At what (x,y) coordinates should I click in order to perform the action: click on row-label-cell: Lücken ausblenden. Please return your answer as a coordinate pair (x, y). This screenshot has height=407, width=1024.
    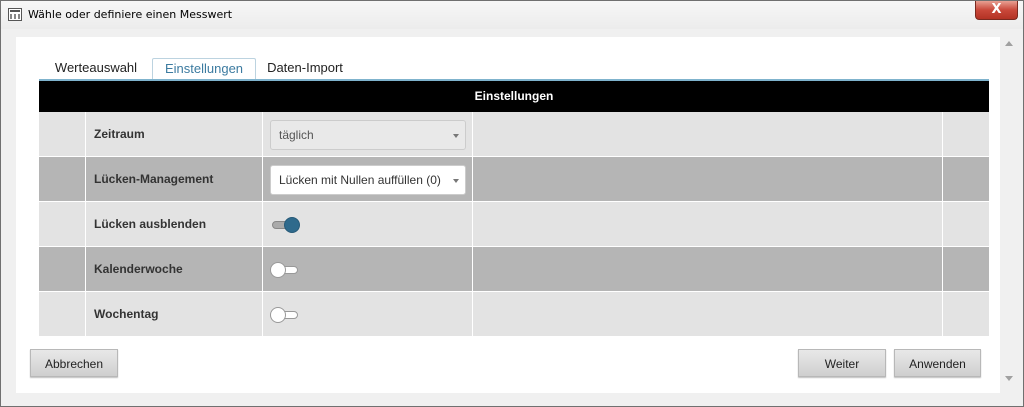
    Looking at the image, I should click on (174, 224).